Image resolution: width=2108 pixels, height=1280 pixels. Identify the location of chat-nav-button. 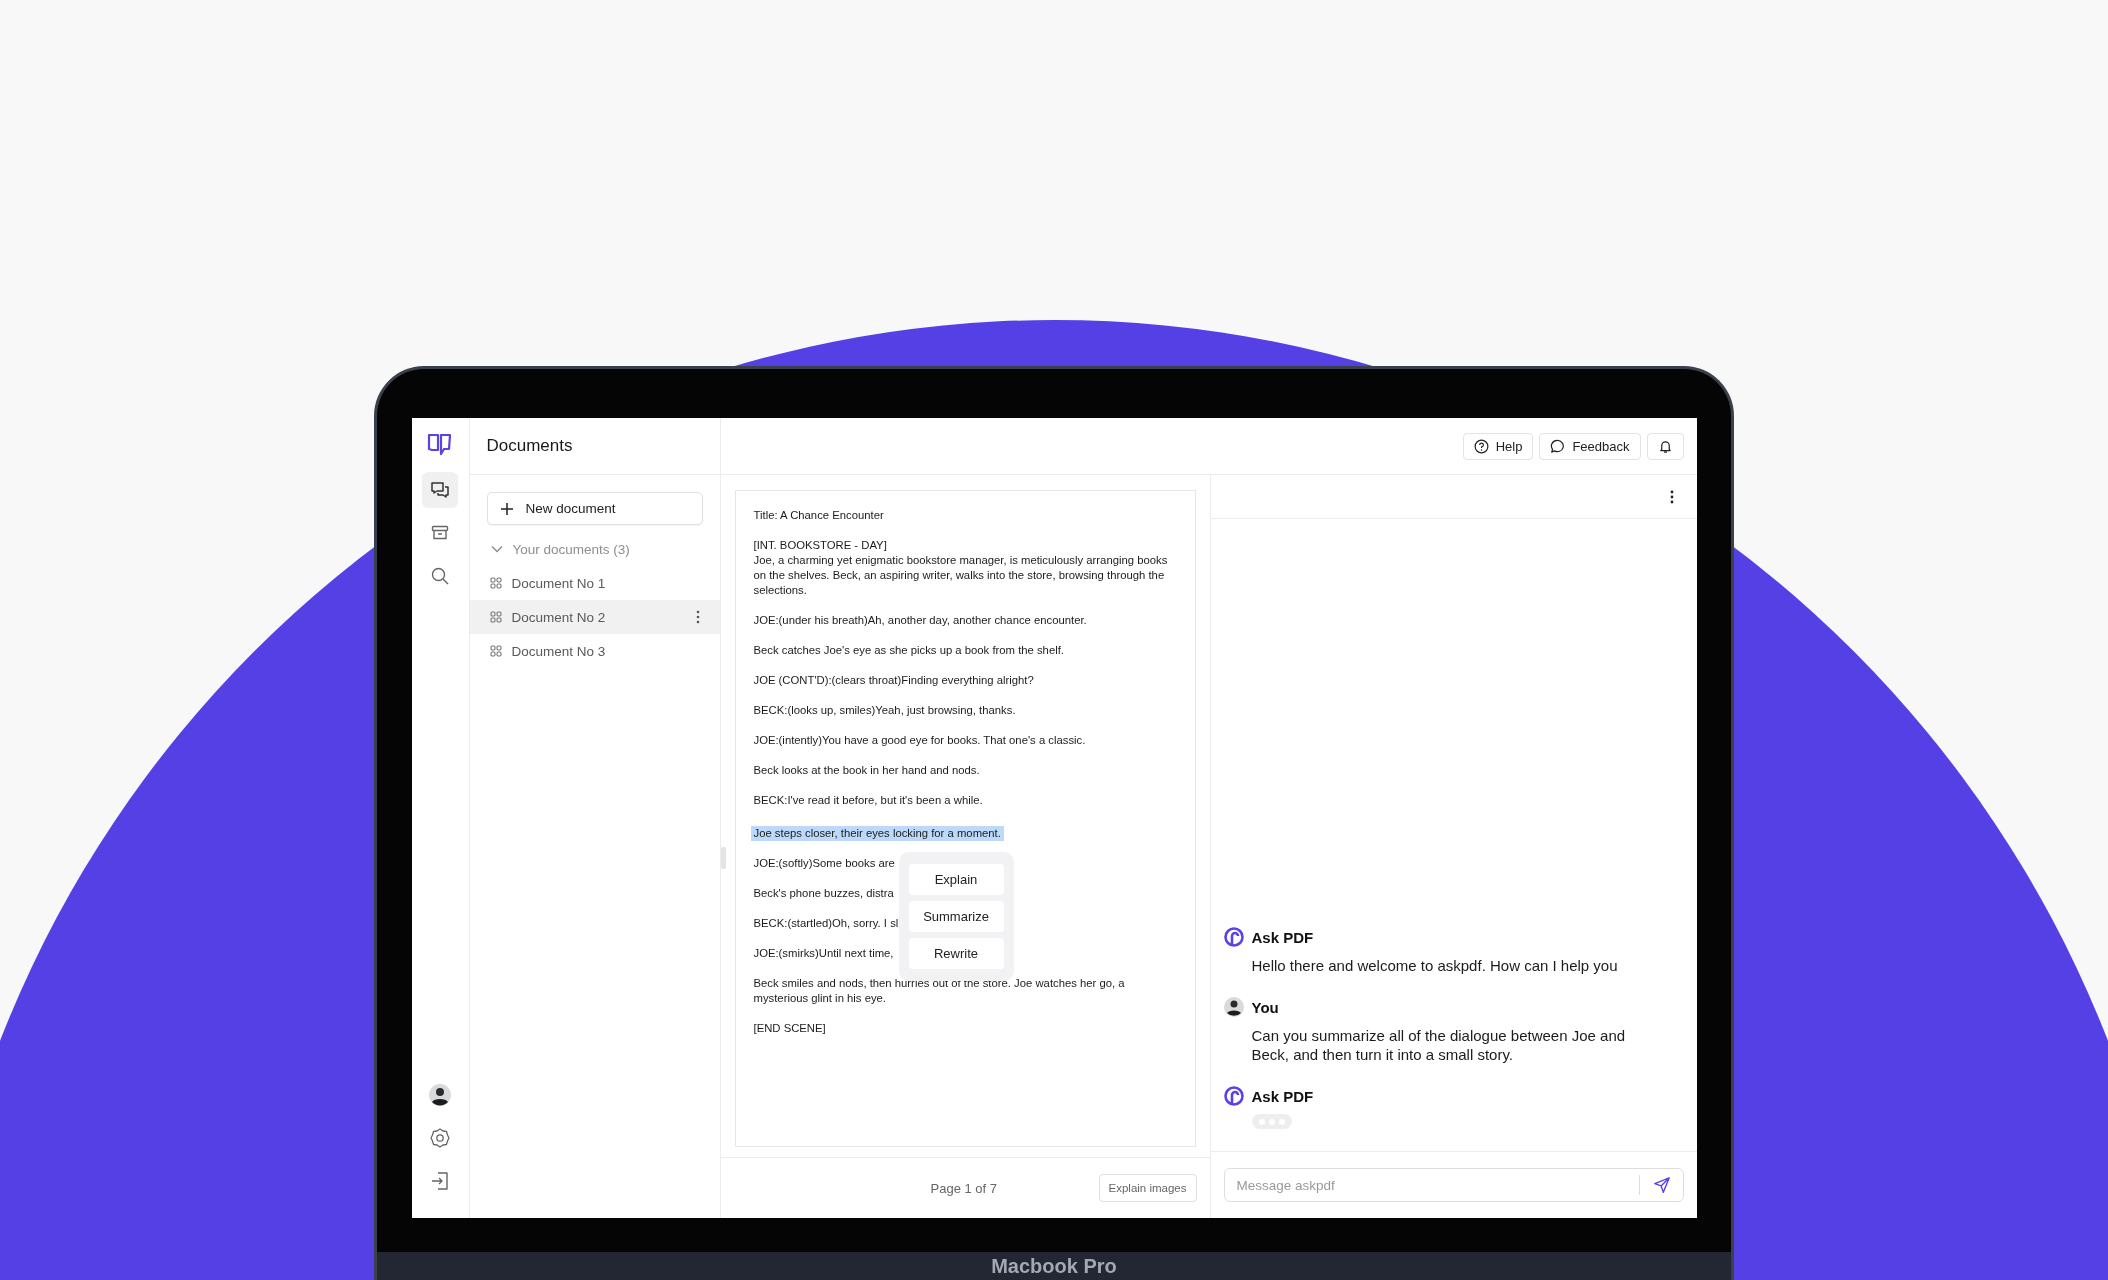
(440, 490).